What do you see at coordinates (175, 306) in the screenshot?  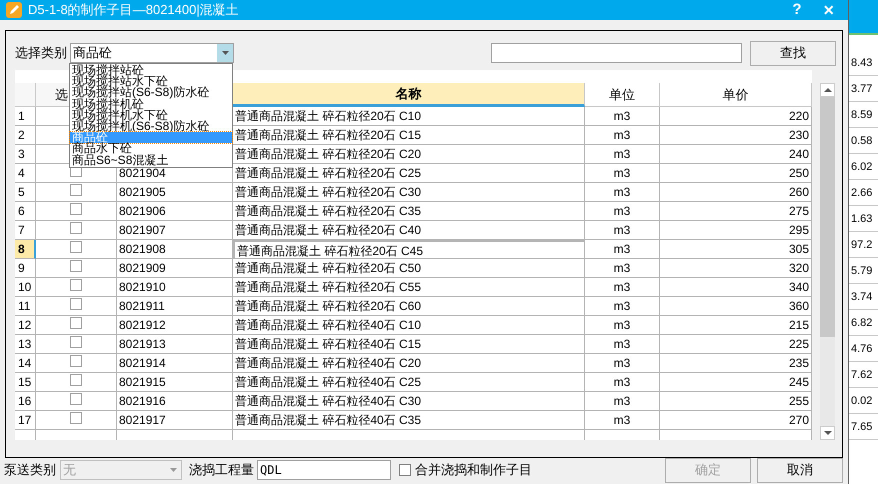 I see `table-cell: 8021911` at bounding box center [175, 306].